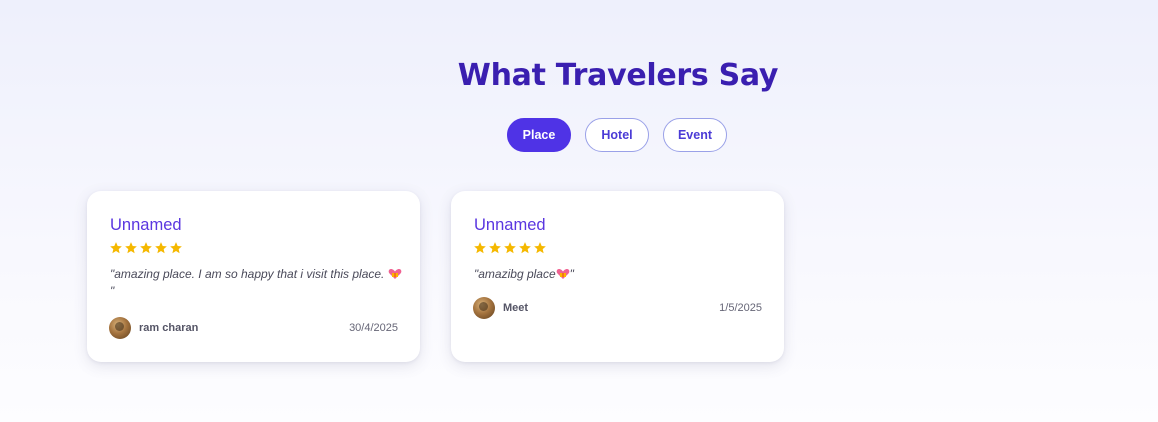 Image resolution: width=1158 pixels, height=422 pixels. I want to click on review-date: 30/4/2025, so click(373, 328).